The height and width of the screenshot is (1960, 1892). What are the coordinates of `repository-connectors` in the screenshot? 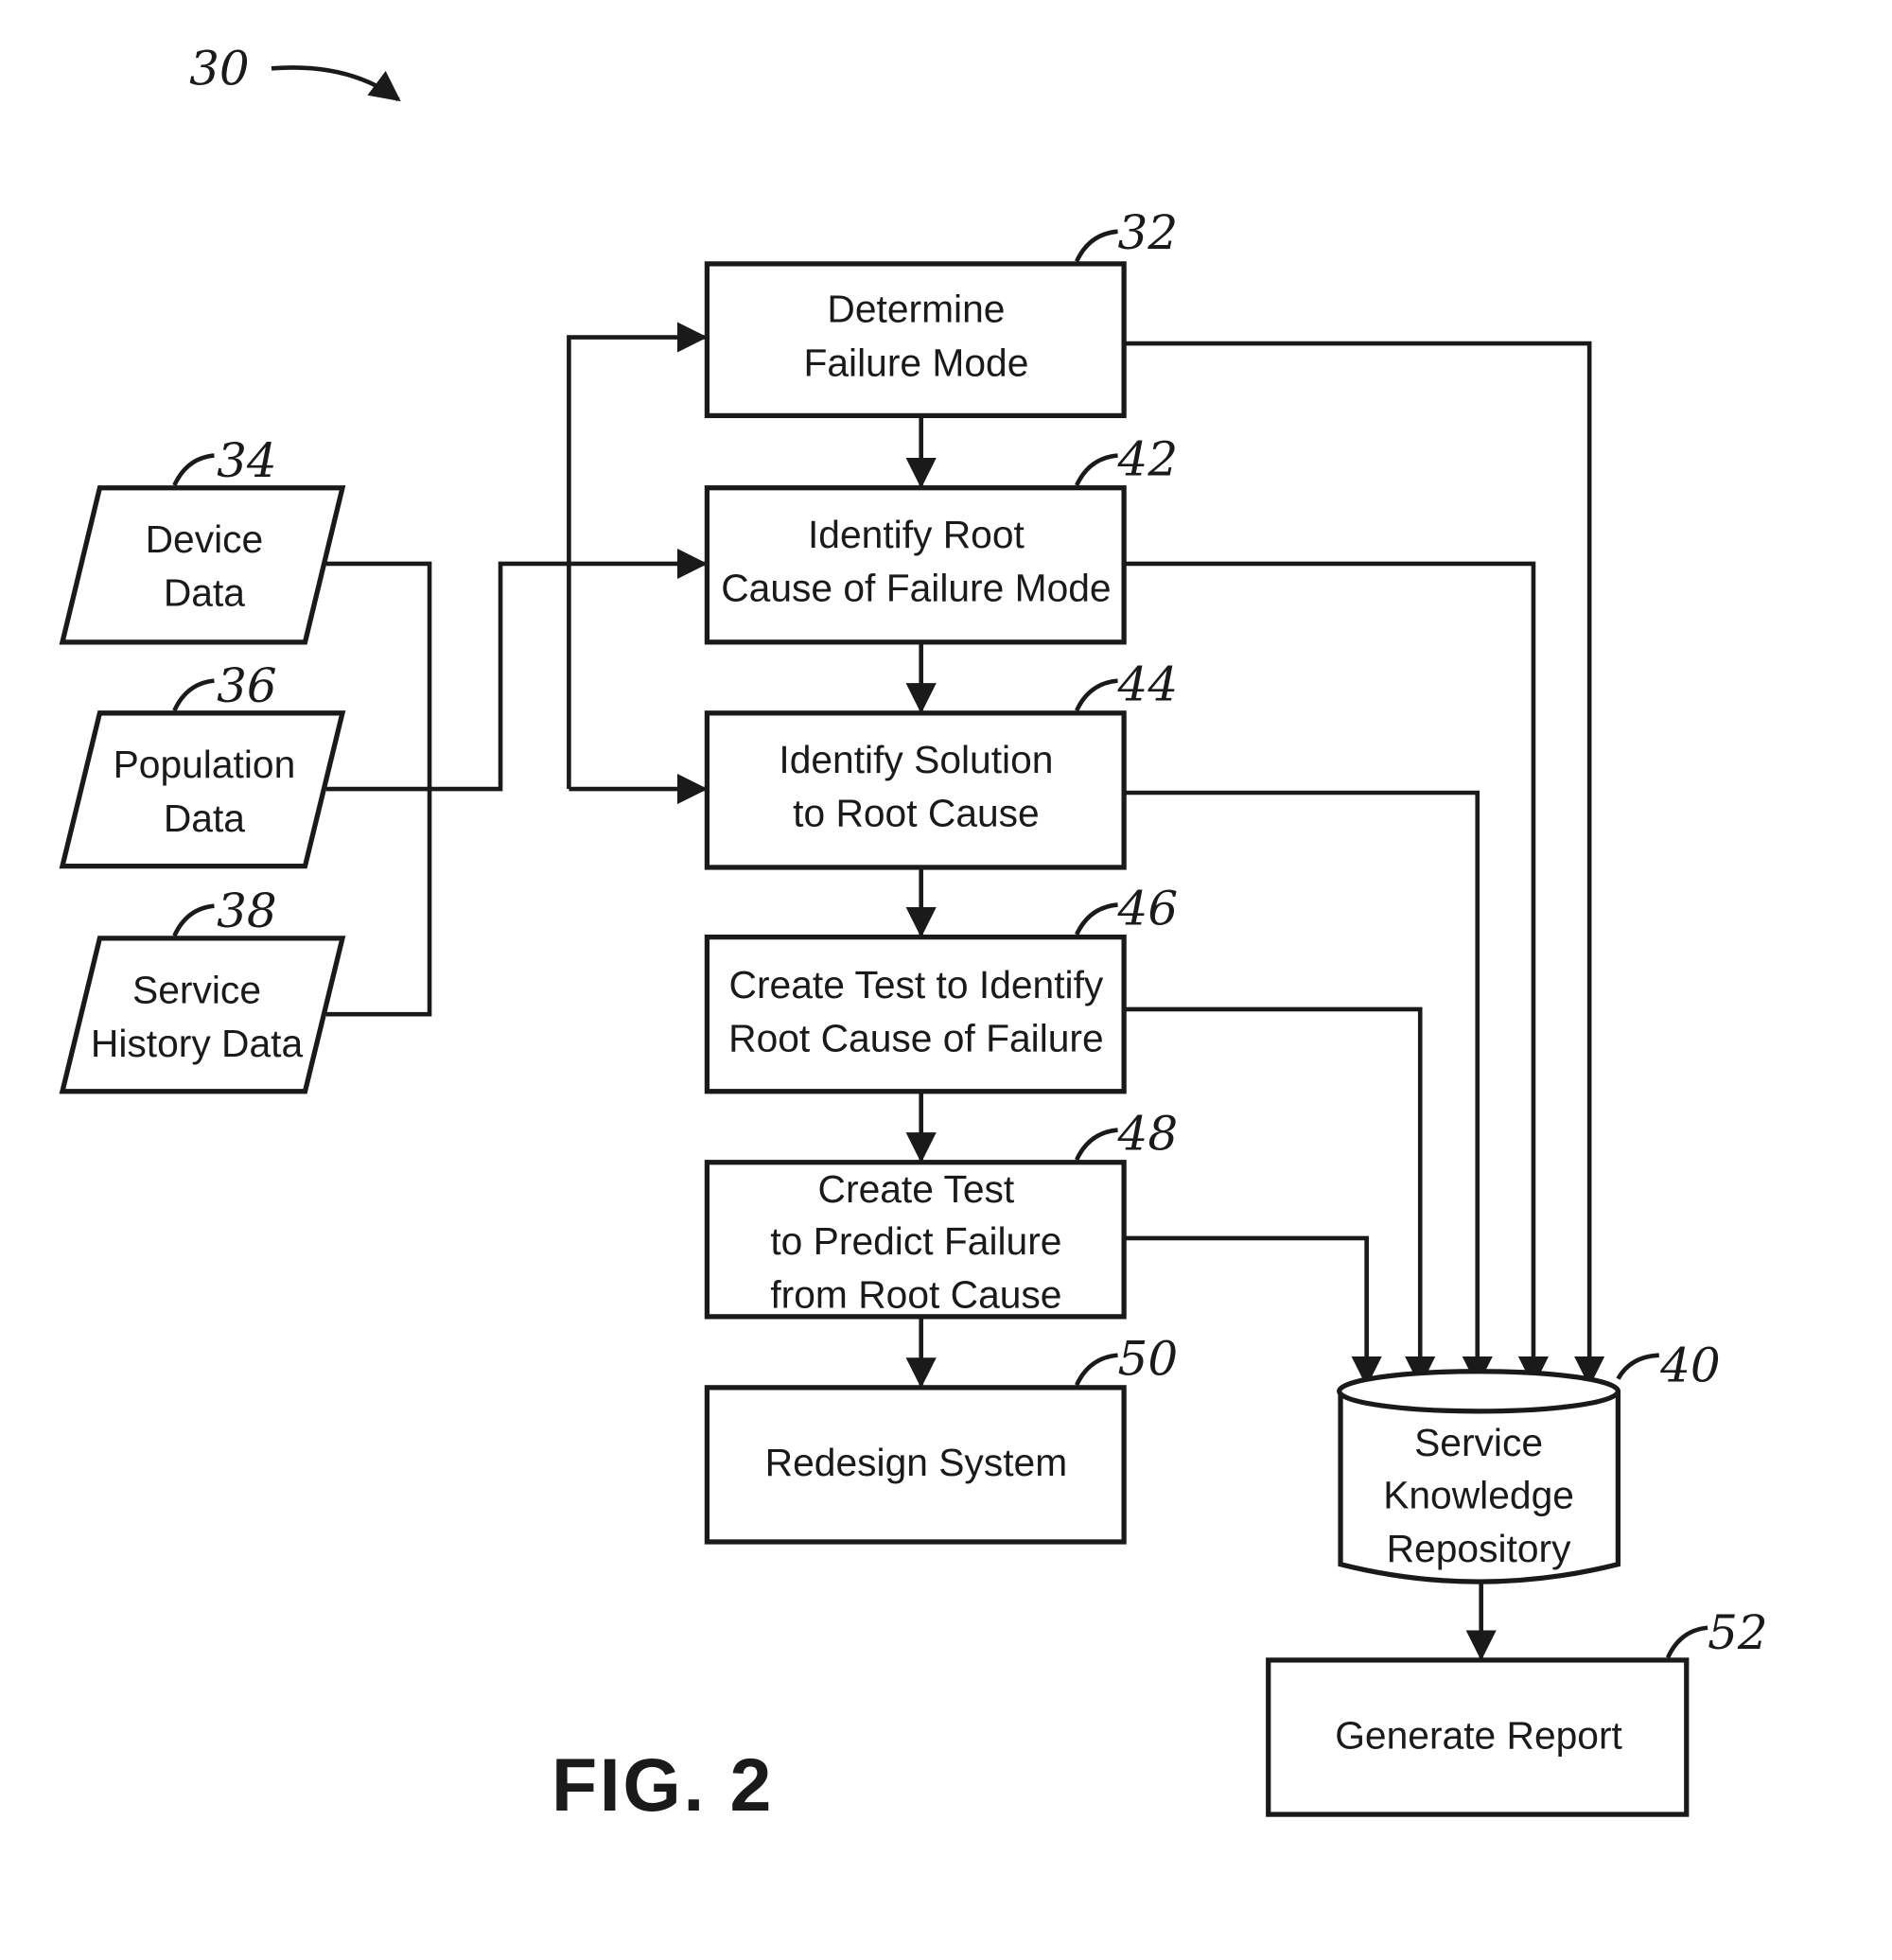 It's located at (1364, 864).